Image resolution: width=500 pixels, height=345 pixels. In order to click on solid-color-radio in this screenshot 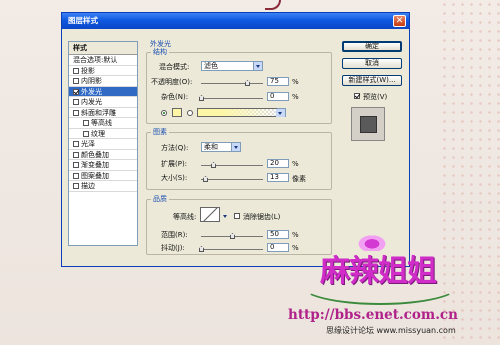, I will do `click(164, 113)`.